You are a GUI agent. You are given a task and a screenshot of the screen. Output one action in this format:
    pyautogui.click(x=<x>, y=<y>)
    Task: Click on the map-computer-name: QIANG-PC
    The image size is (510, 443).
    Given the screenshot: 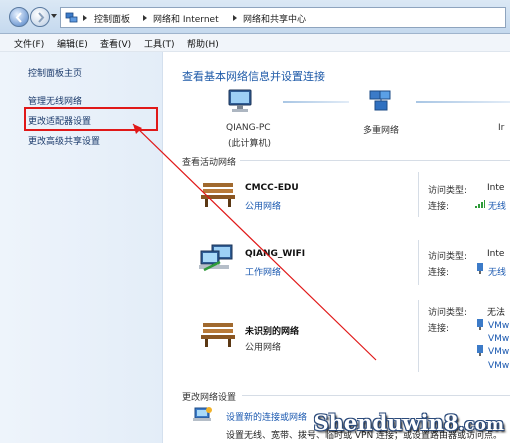 What is the action you would take?
    pyautogui.click(x=248, y=128)
    